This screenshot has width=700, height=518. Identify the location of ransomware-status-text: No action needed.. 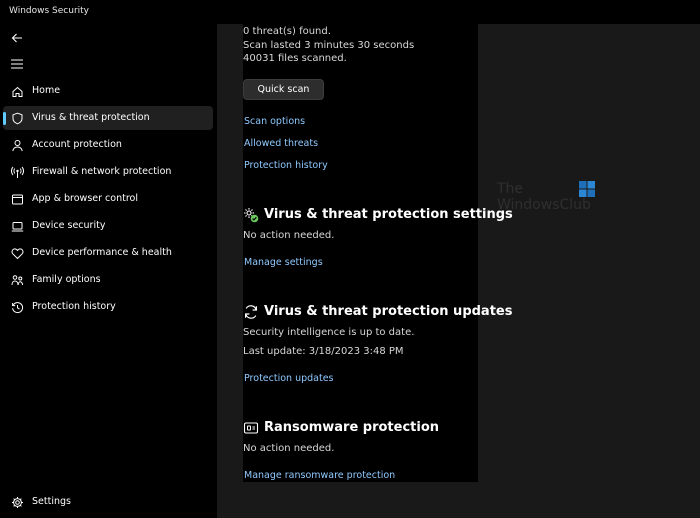
(289, 448).